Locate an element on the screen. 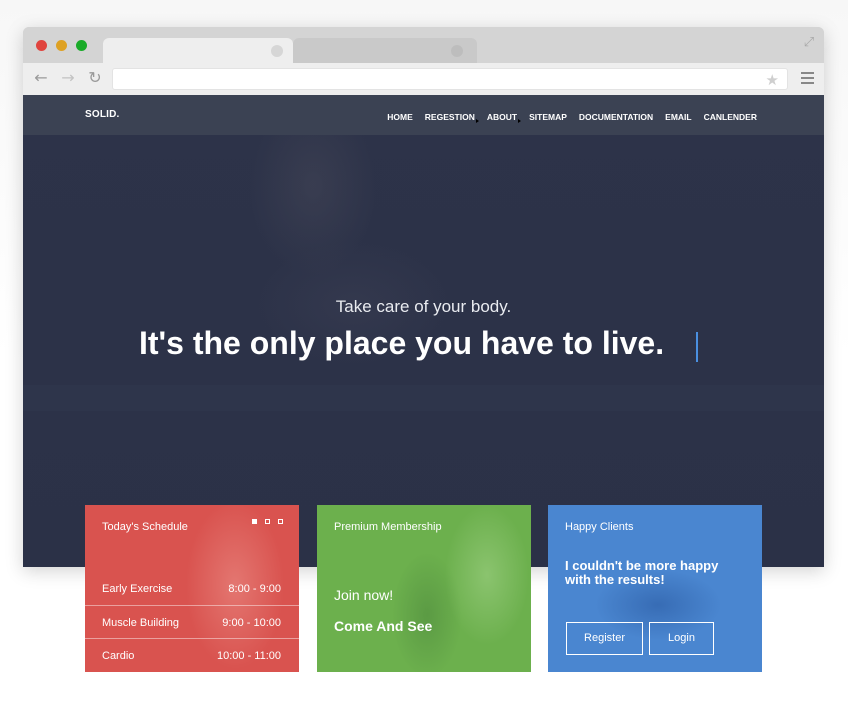 The width and height of the screenshot is (848, 709). schedule-time: 8:00 - 9:00 is located at coordinates (254, 589).